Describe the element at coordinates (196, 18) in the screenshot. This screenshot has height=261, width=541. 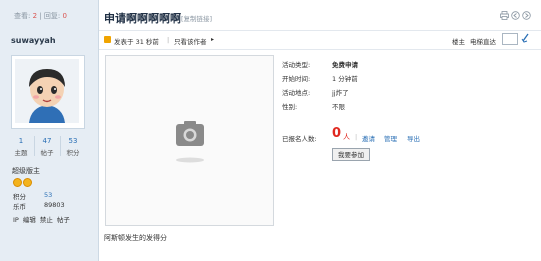
I see `copy-link: [复制链接]` at that location.